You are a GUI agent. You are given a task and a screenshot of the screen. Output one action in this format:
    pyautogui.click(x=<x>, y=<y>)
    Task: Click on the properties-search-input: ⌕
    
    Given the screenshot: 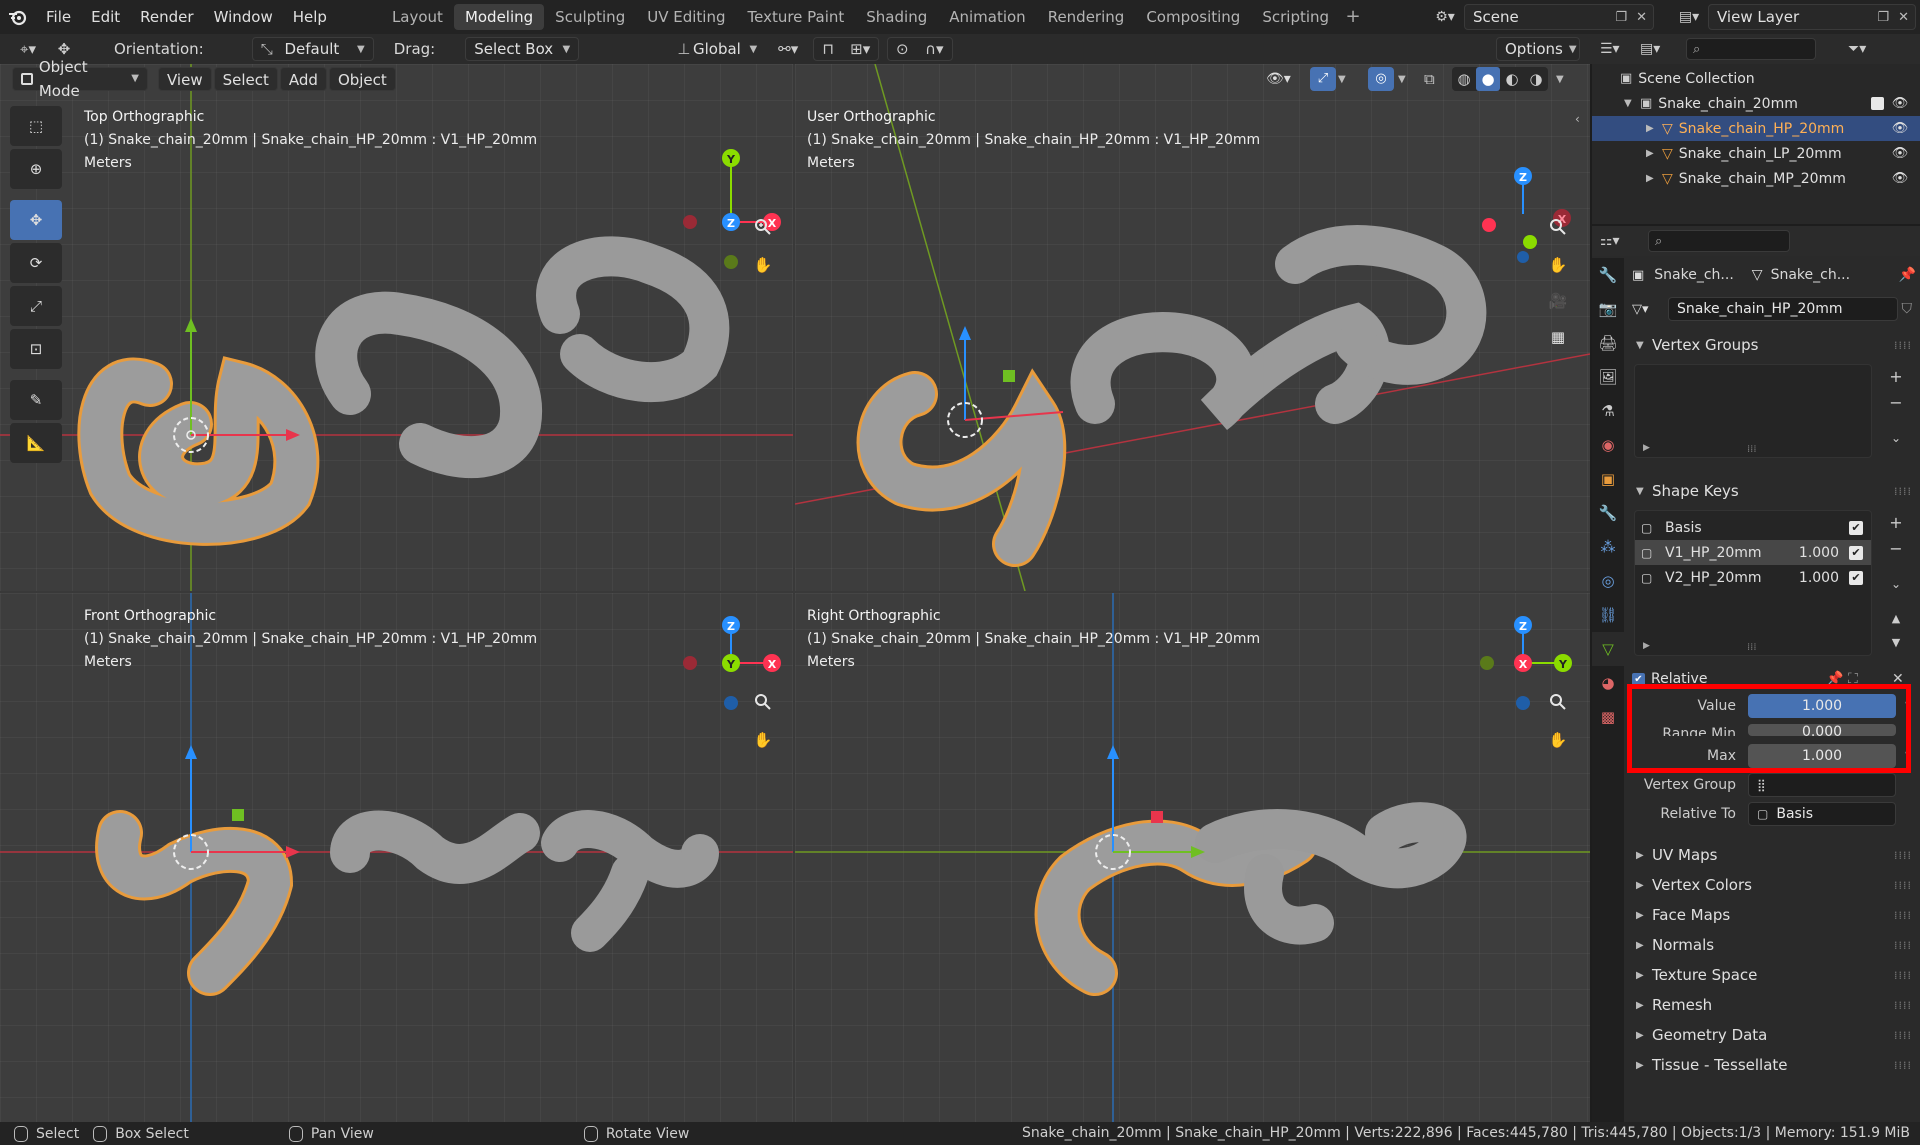 What is the action you would take?
    pyautogui.click(x=1719, y=241)
    